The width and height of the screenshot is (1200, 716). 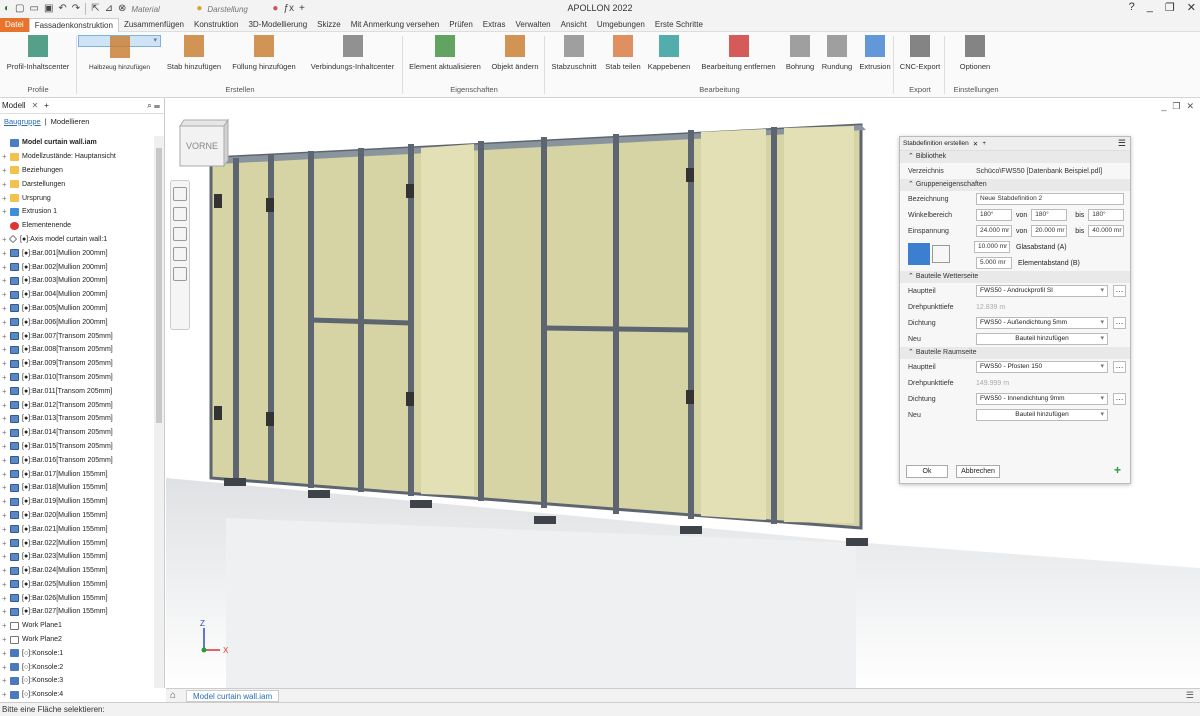 I want to click on tree-item: + [●]:Bar.007[Transom 205mm], so click(x=76, y=336).